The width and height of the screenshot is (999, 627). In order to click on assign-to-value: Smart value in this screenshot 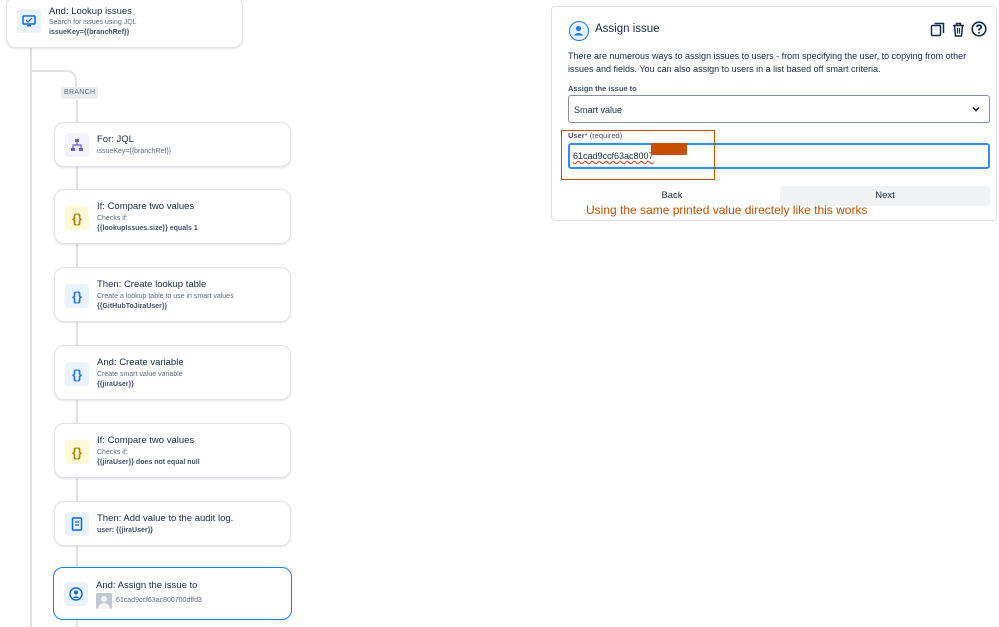, I will do `click(598, 110)`.